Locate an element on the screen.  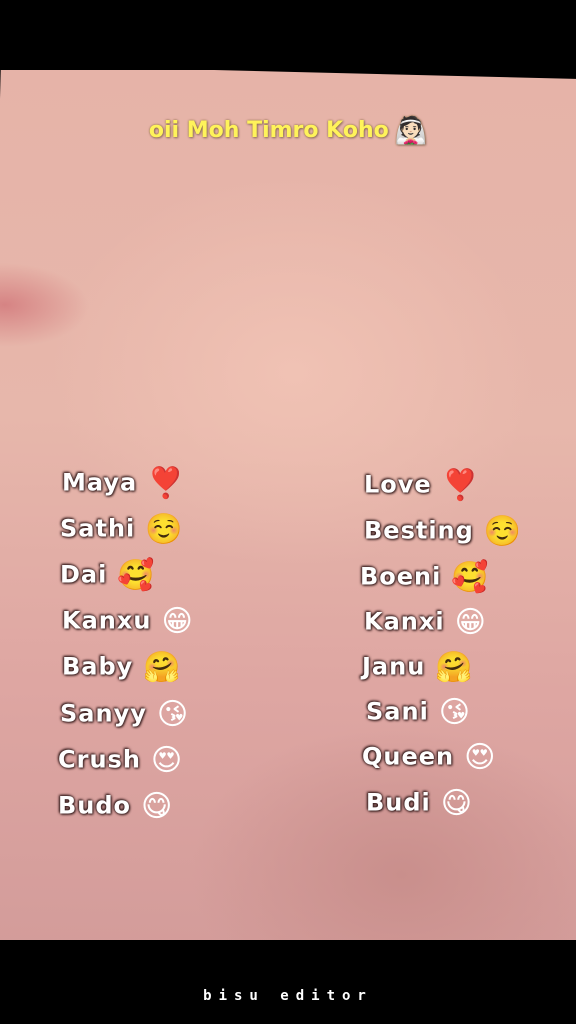
item-name: Kanxi is located at coordinates (404, 621).